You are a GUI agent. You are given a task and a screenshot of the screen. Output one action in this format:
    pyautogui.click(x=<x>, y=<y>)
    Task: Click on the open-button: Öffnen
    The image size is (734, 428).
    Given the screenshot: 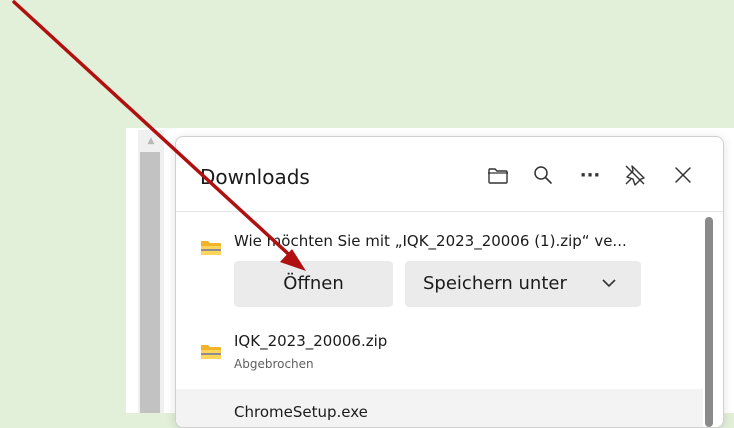 What is the action you would take?
    pyautogui.click(x=313, y=284)
    